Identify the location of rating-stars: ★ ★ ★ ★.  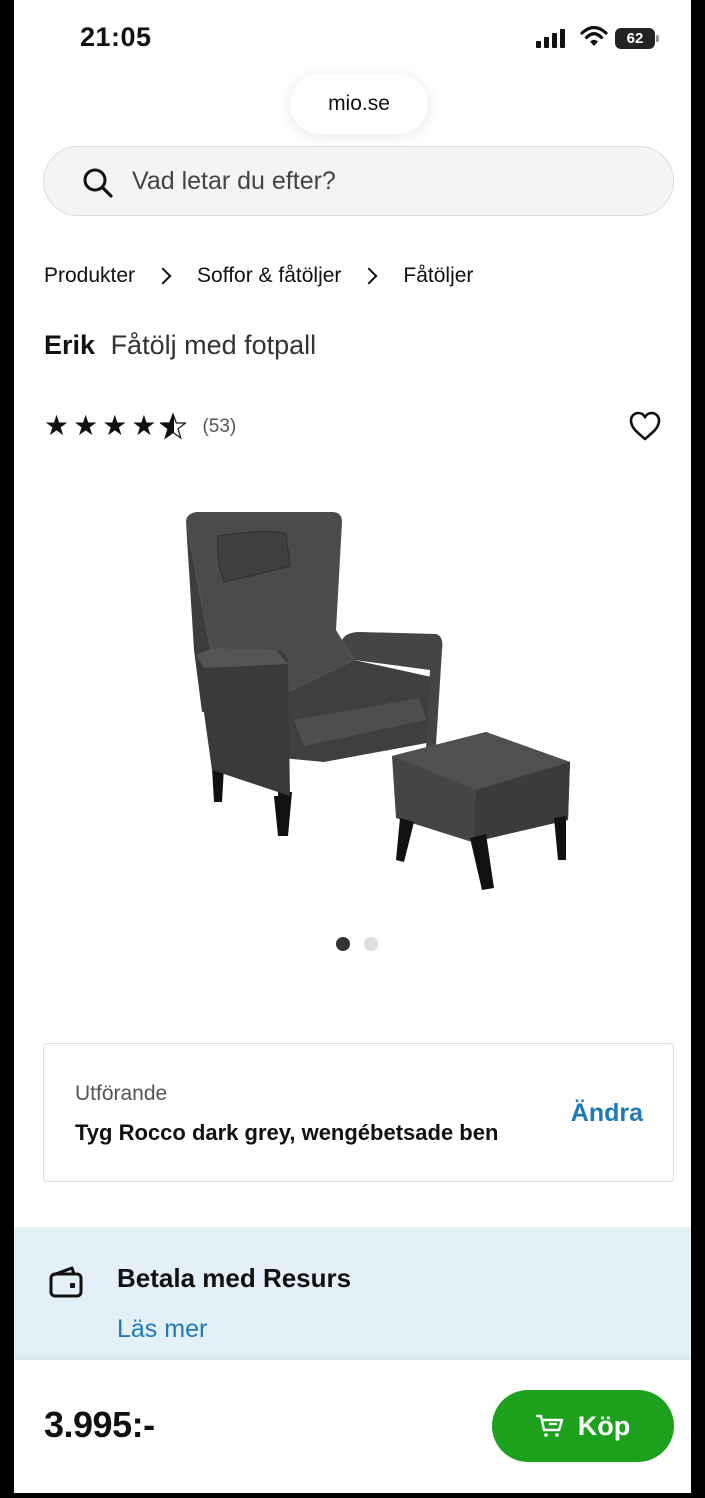
(115, 425).